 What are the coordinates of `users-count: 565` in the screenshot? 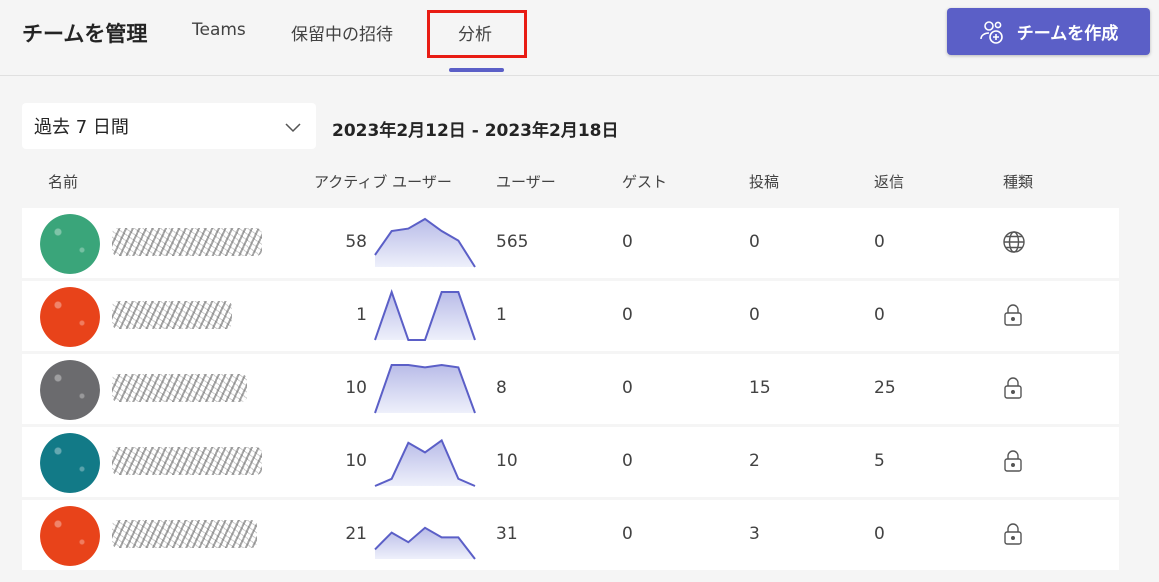 It's located at (512, 242).